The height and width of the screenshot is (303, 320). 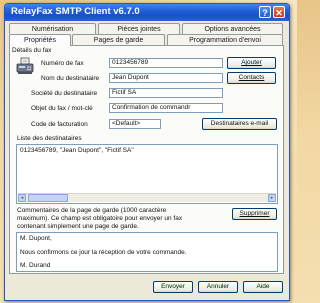 What do you see at coordinates (147, 12) in the screenshot?
I see `title-bar: RelayFax SMTP Client v6.7.0 ? ✕` at bounding box center [147, 12].